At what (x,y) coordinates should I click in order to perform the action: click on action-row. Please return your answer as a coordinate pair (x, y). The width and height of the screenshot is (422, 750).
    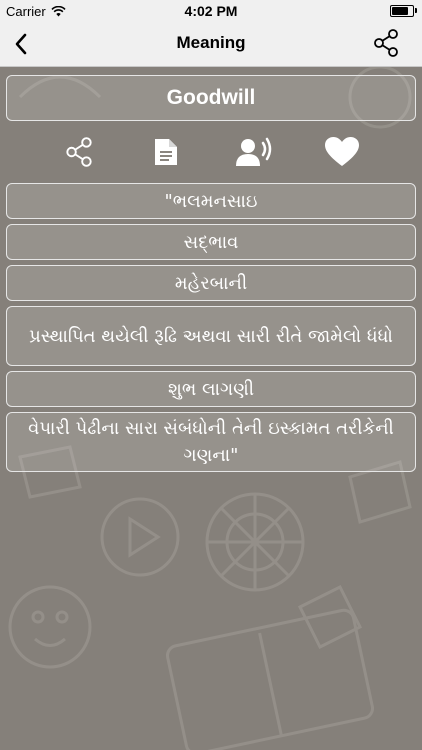
    Looking at the image, I should click on (211, 152).